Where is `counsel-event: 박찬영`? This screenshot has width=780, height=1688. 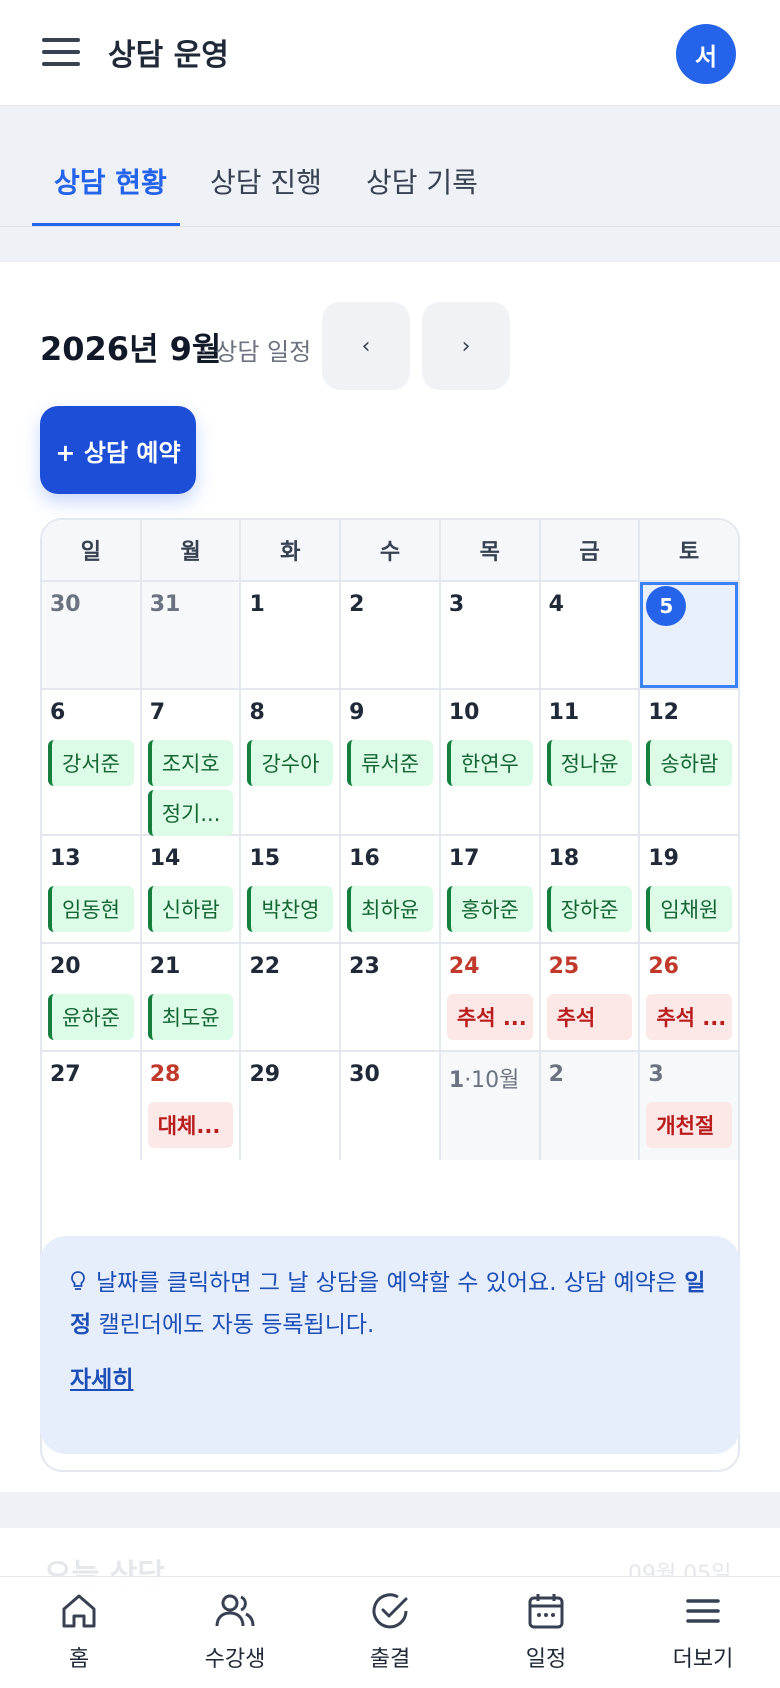 counsel-event: 박찬영 is located at coordinates (290, 909).